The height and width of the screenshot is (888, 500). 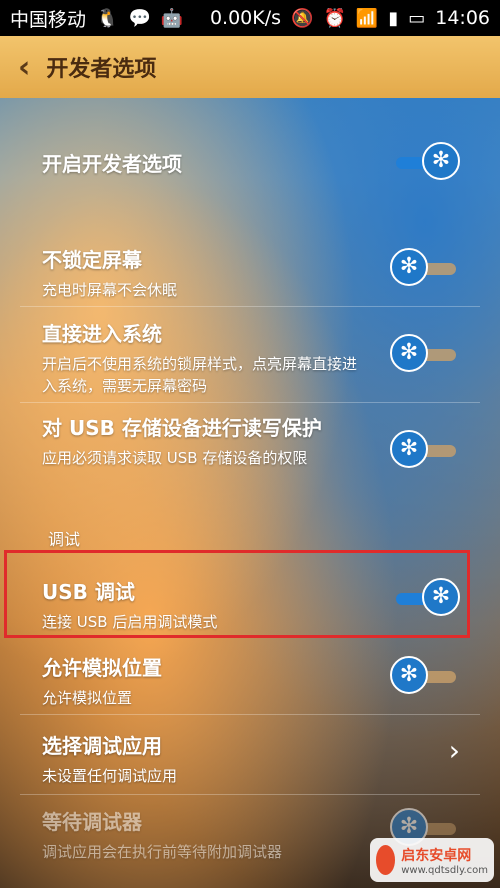 What do you see at coordinates (110, 290) in the screenshot?
I see `row-subtitle: 充电时屏幕不会休眠` at bounding box center [110, 290].